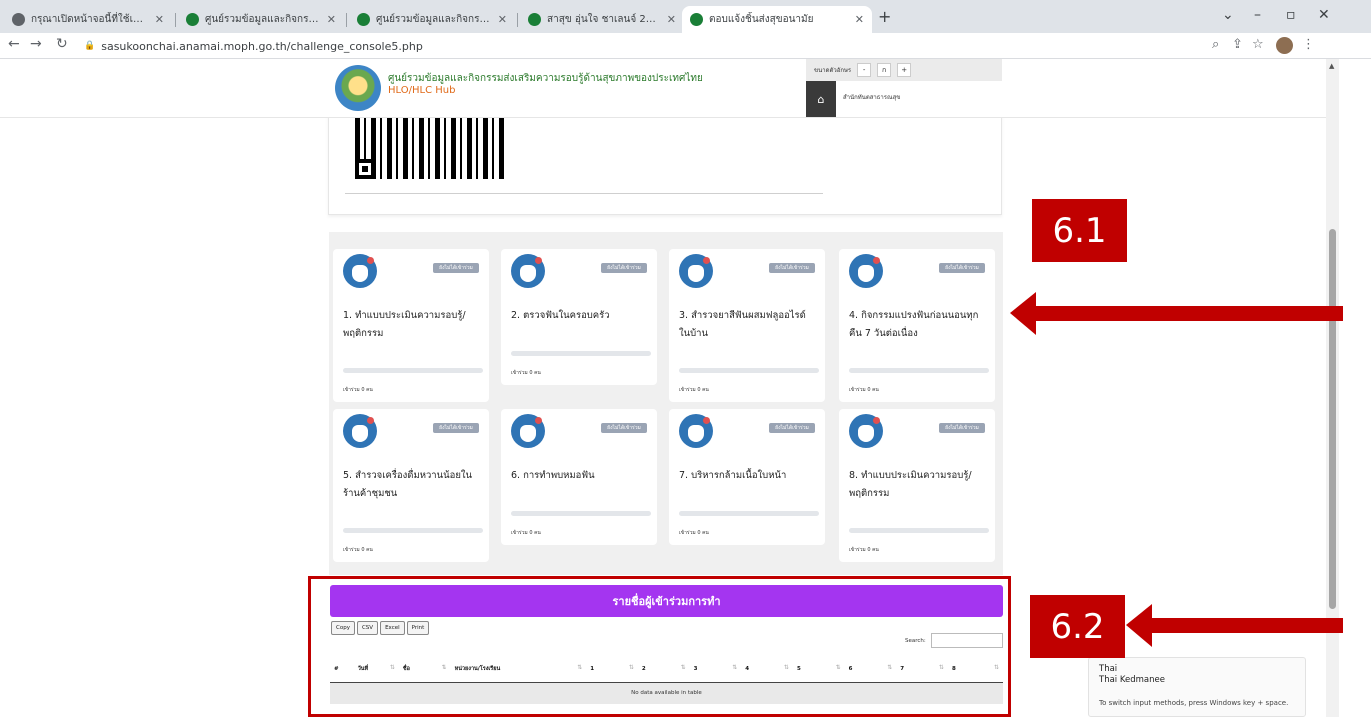 This screenshot has height=717, width=1371. Describe the element at coordinates (665, 162) in the screenshot. I see `qr-card` at that location.